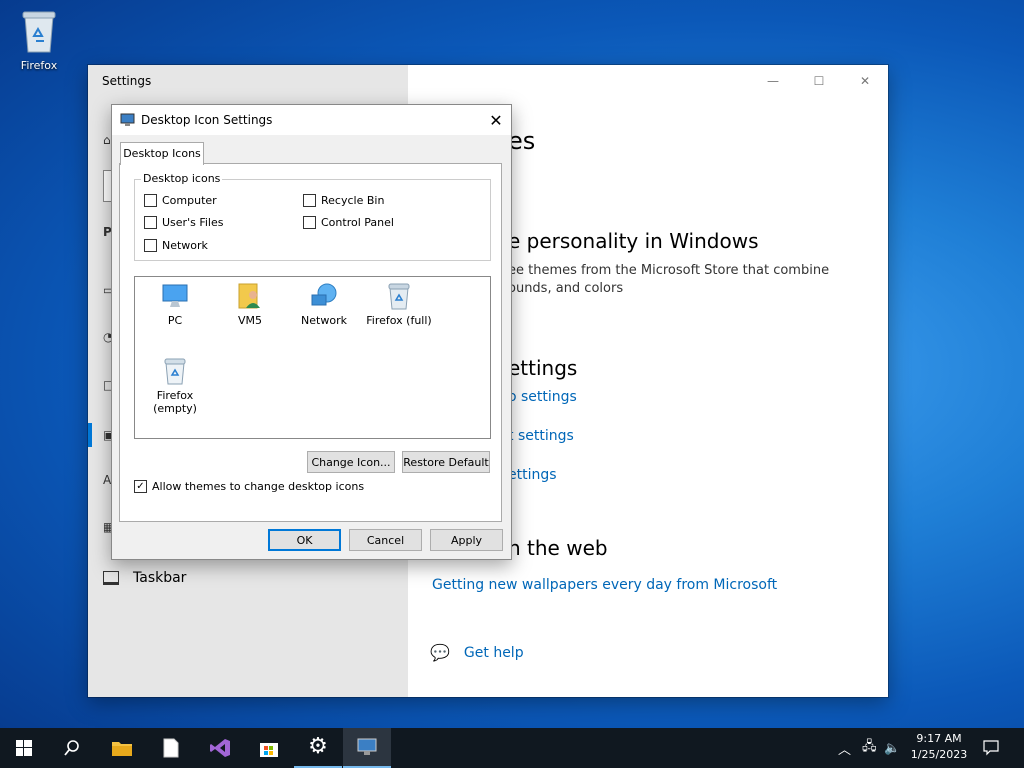 This screenshot has height=768, width=1024. I want to click on windows-logo-icon, so click(24, 748).